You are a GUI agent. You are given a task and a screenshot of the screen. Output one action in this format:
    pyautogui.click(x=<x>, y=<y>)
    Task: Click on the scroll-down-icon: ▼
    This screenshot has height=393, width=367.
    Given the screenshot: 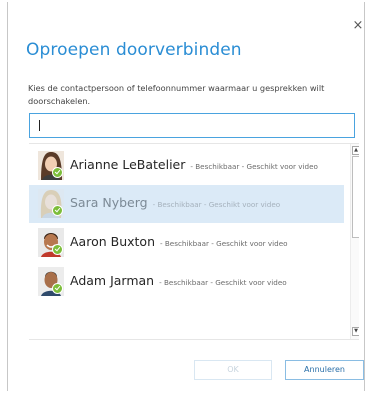 What is the action you would take?
    pyautogui.click(x=355, y=331)
    